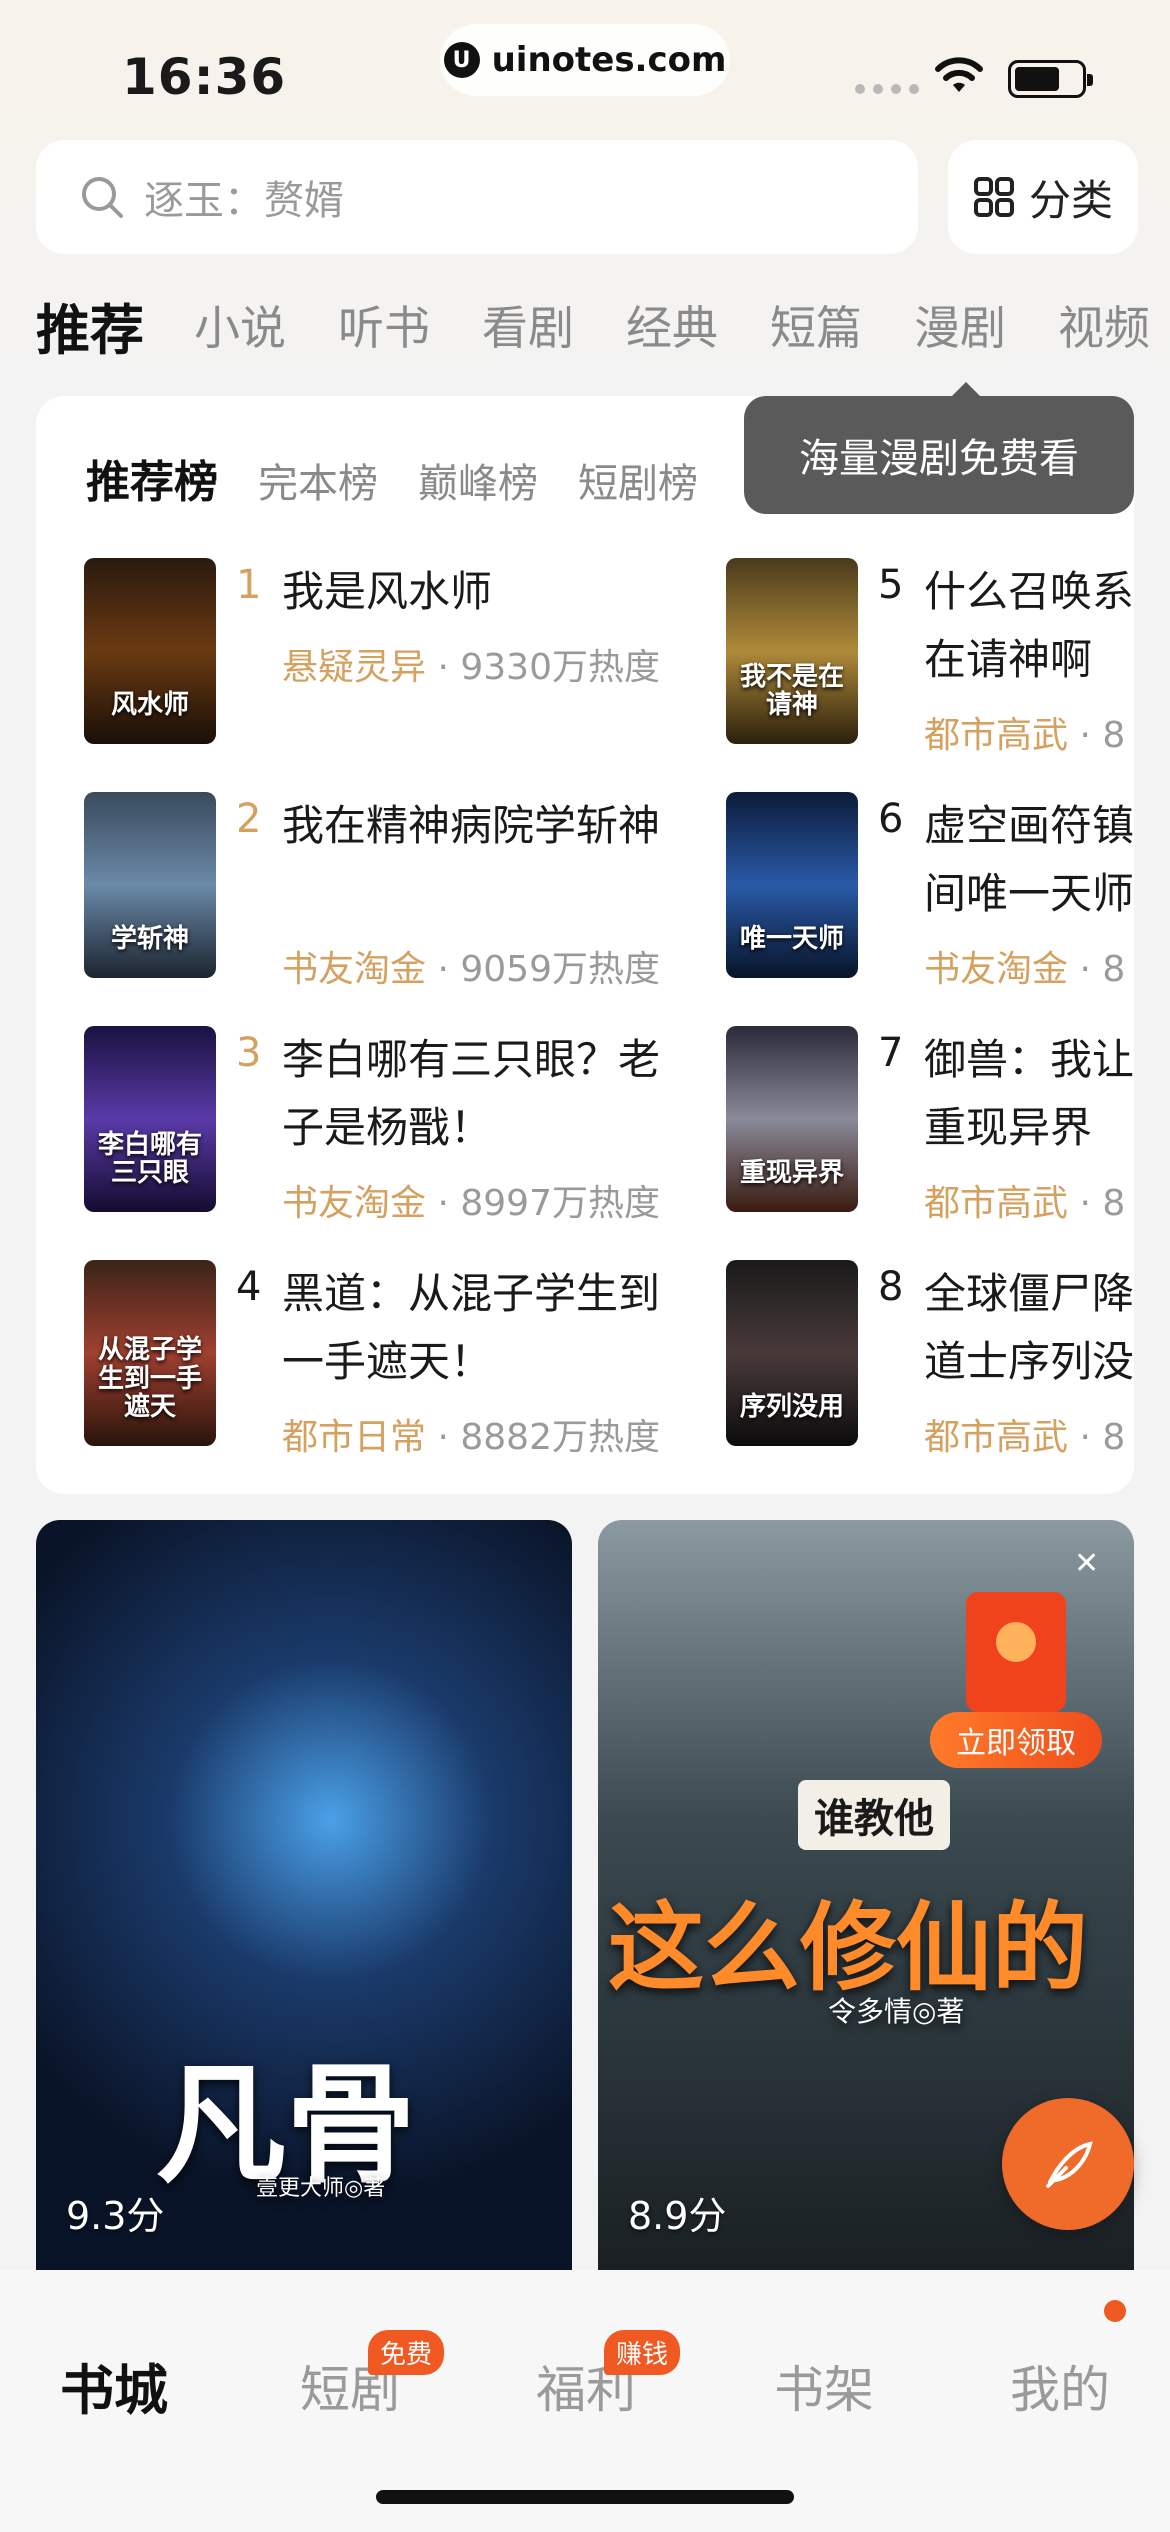 This screenshot has width=1170, height=2532. I want to click on status-bar: 16:36 U uinotes.com, so click(585, 70).